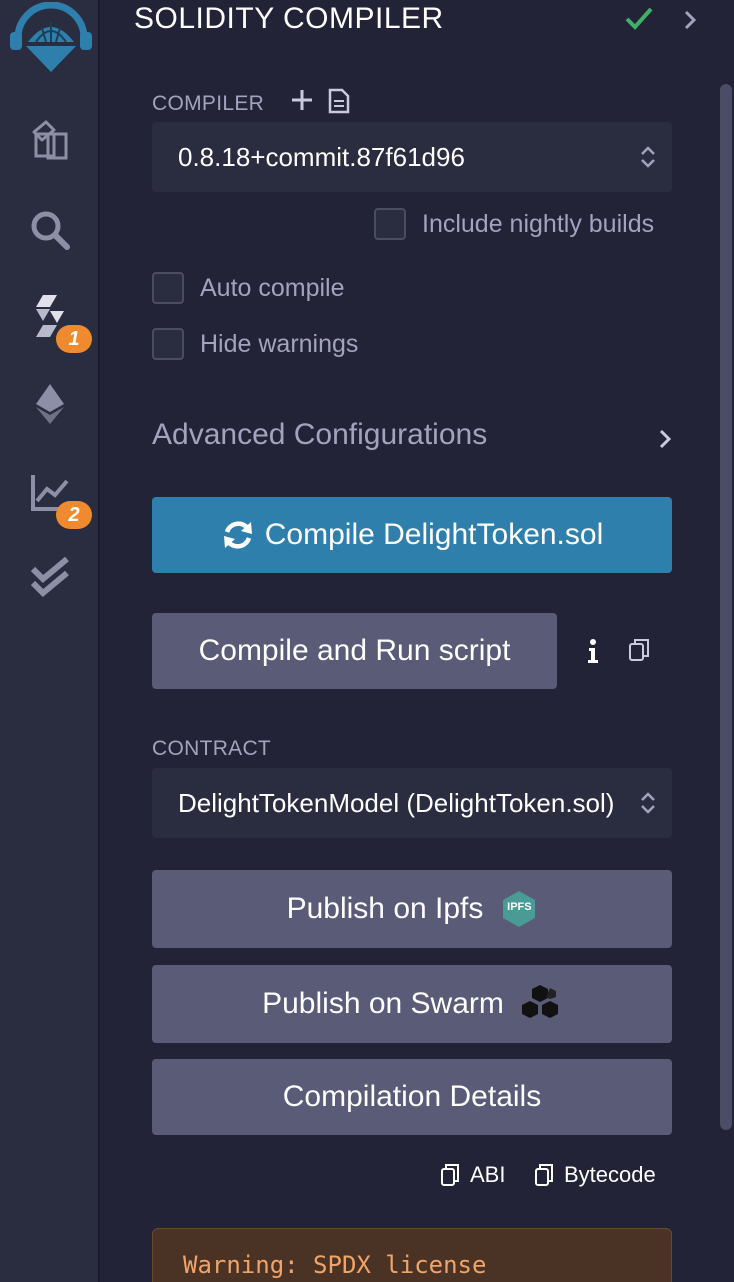 The image size is (734, 1282). What do you see at coordinates (50, 140) in the screenshot?
I see `file-explorer-icon` at bounding box center [50, 140].